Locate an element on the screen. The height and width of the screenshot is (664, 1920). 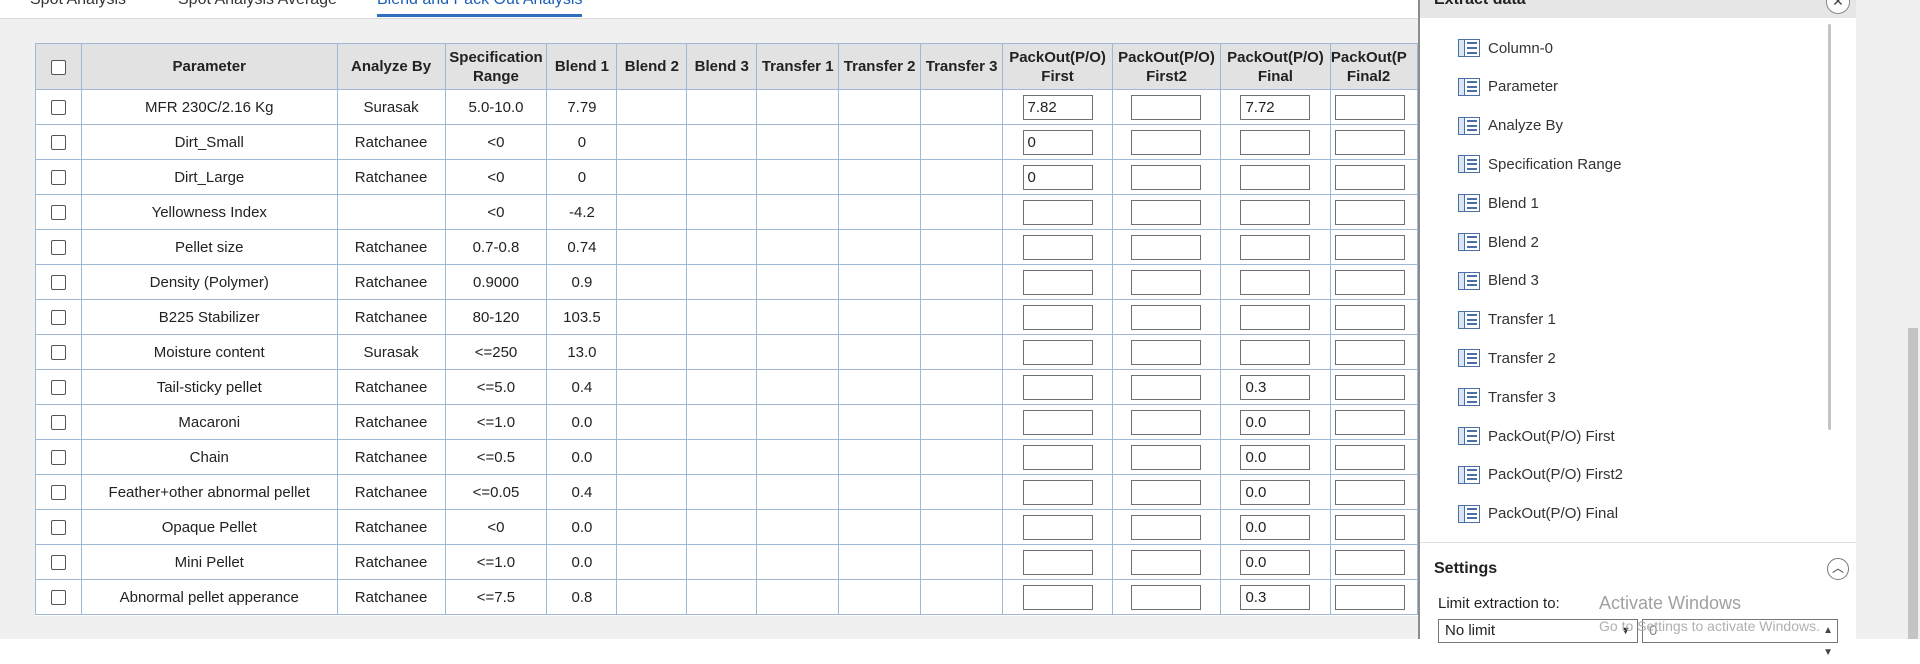
col-header: Transfer 2 is located at coordinates (880, 66).